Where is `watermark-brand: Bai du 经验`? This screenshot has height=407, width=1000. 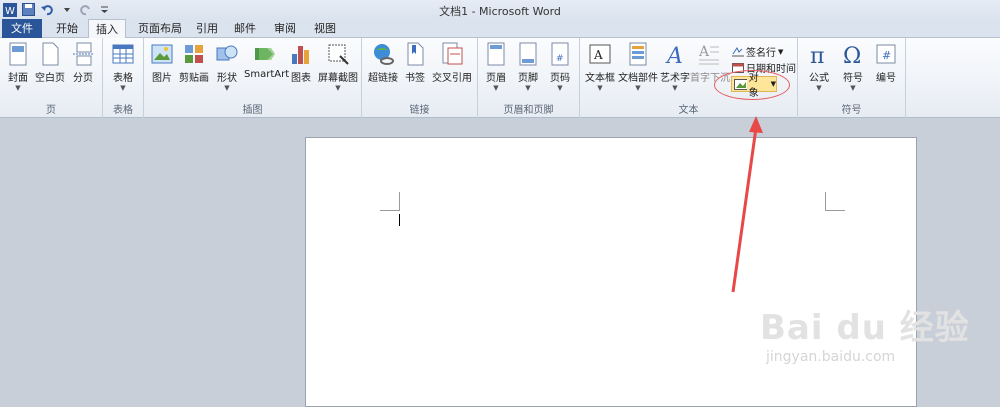 watermark-brand: Bai du 经验 is located at coordinates (865, 328).